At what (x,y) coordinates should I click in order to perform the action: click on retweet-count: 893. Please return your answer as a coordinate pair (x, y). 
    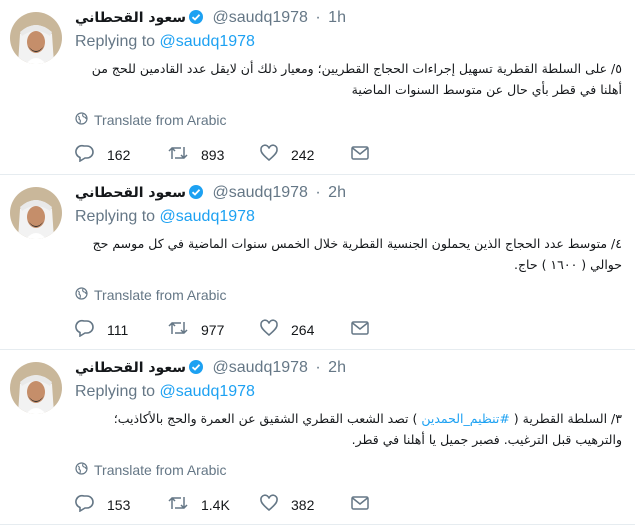
    Looking at the image, I should click on (213, 154).